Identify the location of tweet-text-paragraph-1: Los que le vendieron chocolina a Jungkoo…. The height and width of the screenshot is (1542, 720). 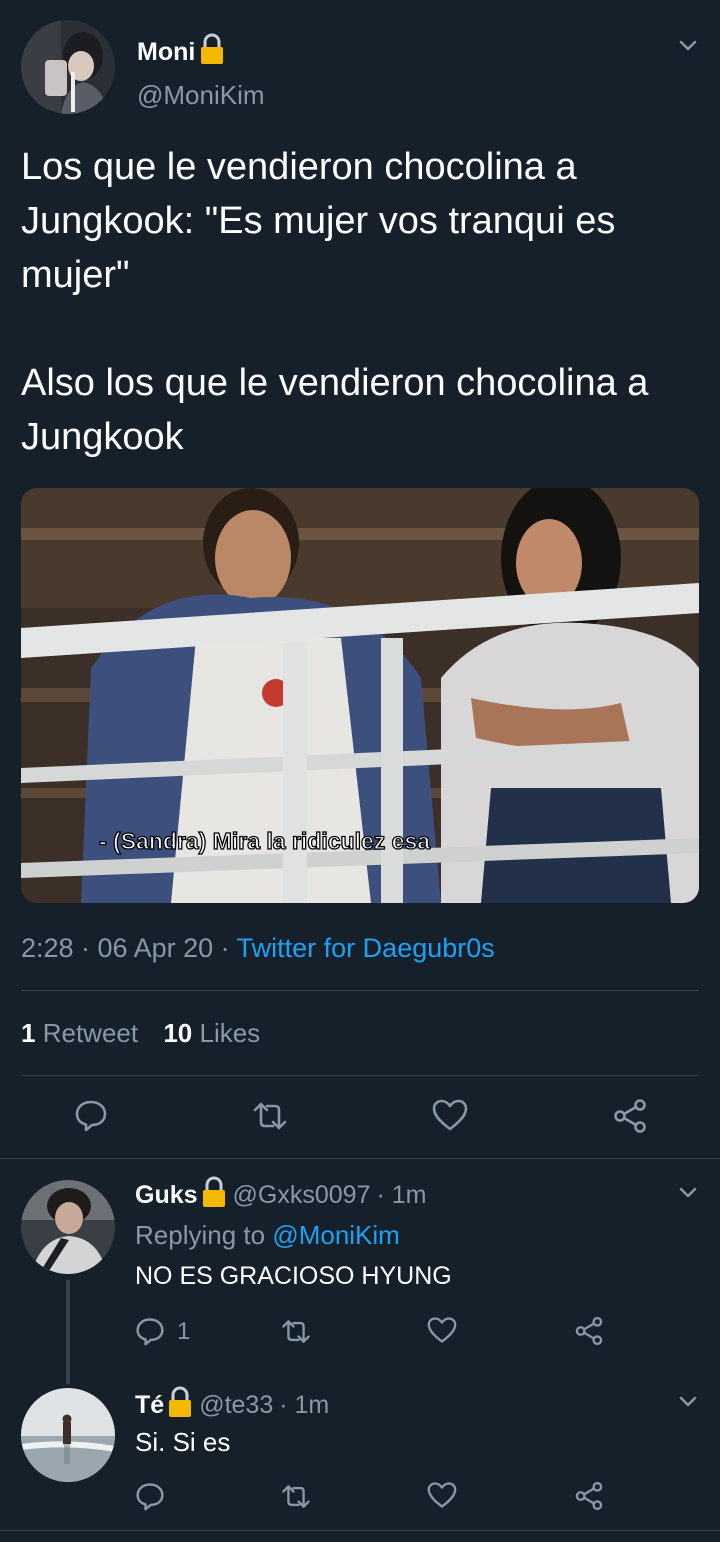
(318, 221).